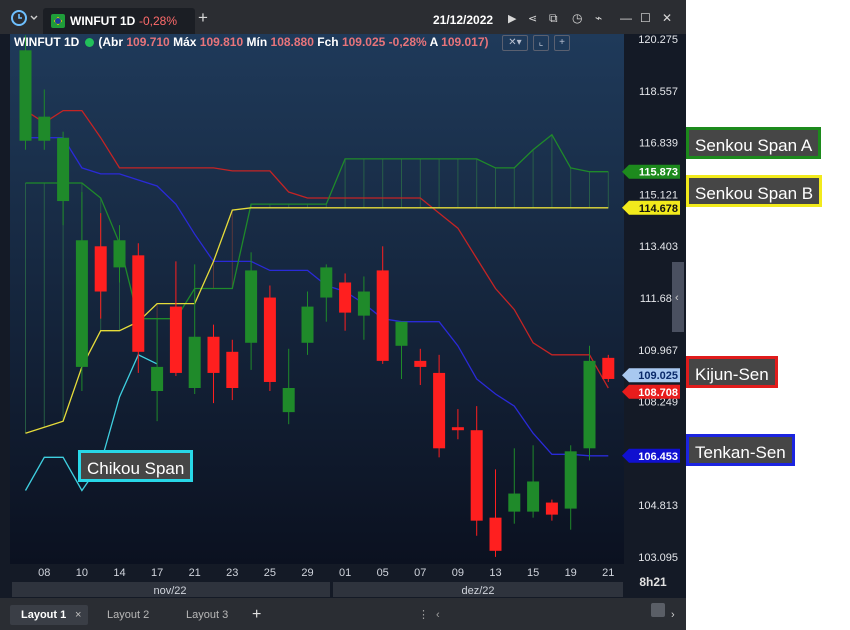 This screenshot has height=630, width=850. What do you see at coordinates (658, 610) in the screenshot?
I see `layout-thumb` at bounding box center [658, 610].